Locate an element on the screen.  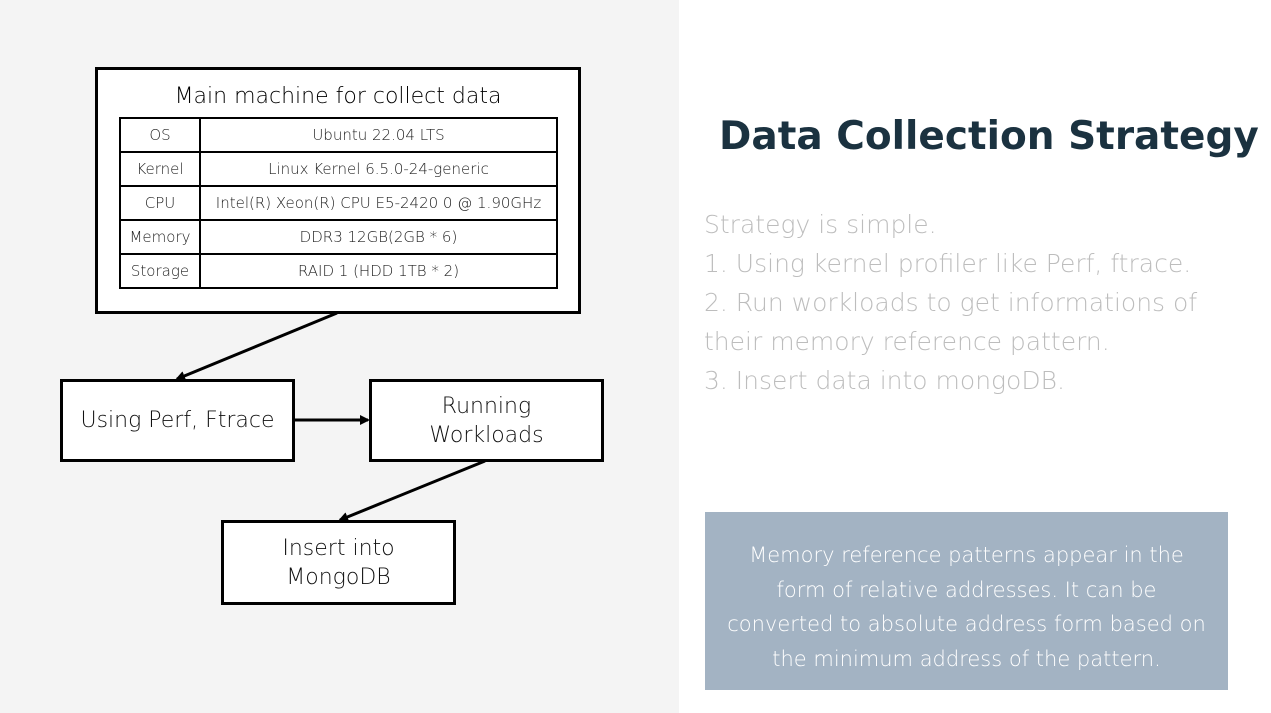
spec-key: CPU is located at coordinates (160, 203).